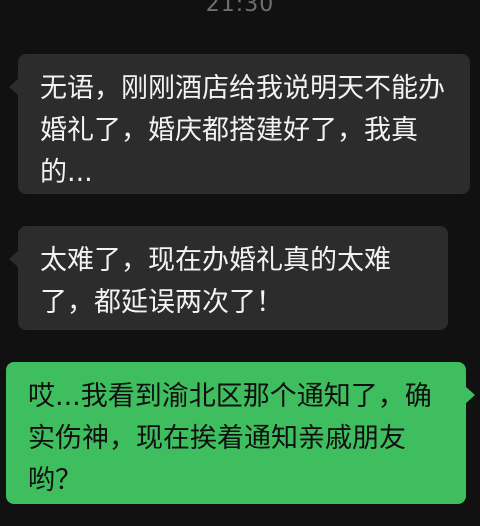 Image resolution: width=480 pixels, height=526 pixels. I want to click on message-text: 太难了，现在办婚礼真的太难了，都延误两次了！, so click(215, 281).